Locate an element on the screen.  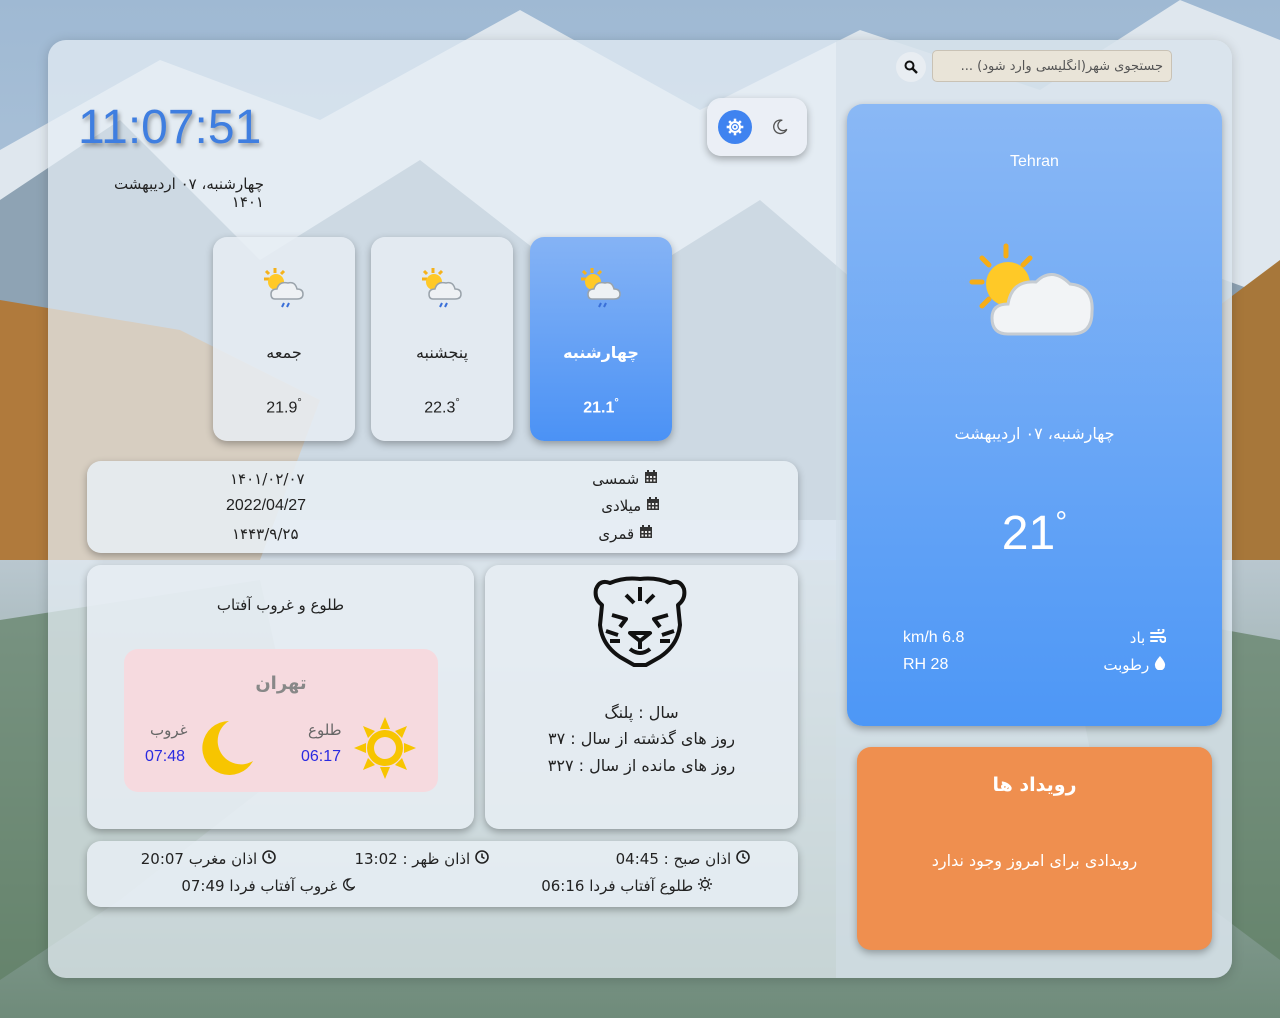
forecast-card-today: چهارشنبه 21.1° is located at coordinates (601, 339).